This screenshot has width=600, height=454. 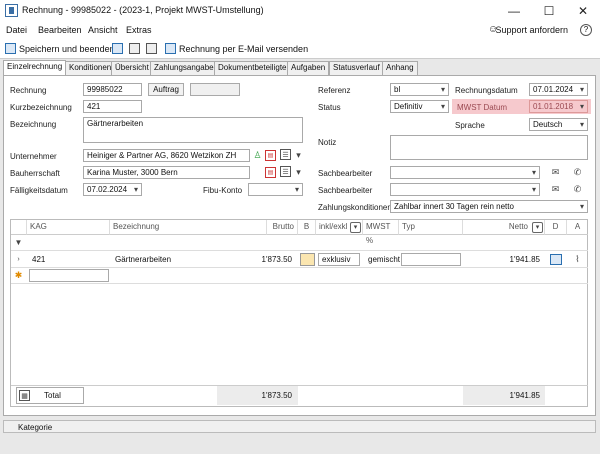 What do you see at coordinates (327, 142) in the screenshot?
I see `notiz-label: Notiz` at bounding box center [327, 142].